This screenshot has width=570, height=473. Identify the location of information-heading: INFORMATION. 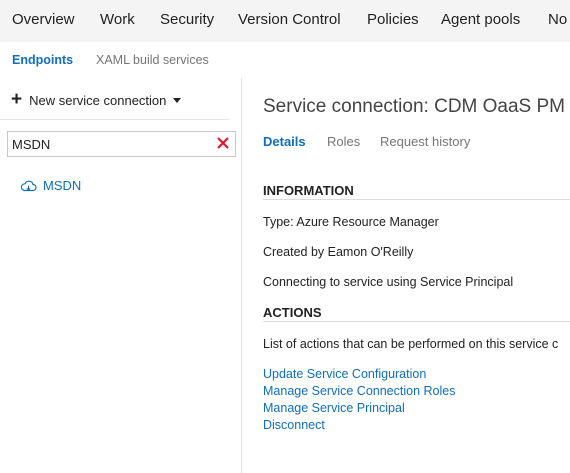
(308, 190).